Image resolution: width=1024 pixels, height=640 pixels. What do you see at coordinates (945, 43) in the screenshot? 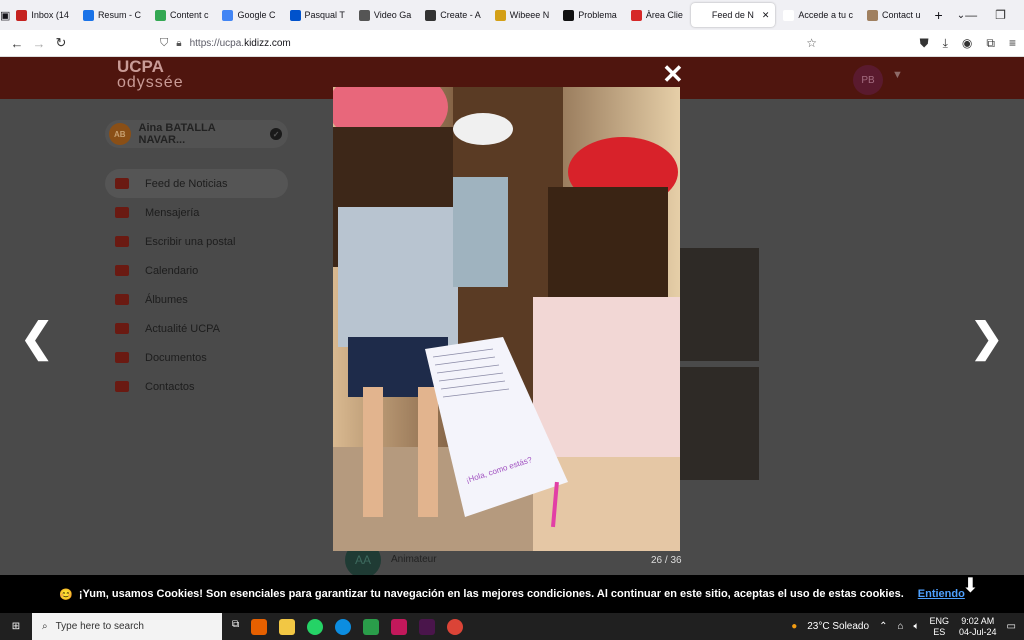
I see `download-icon: ⤓` at bounding box center [945, 43].